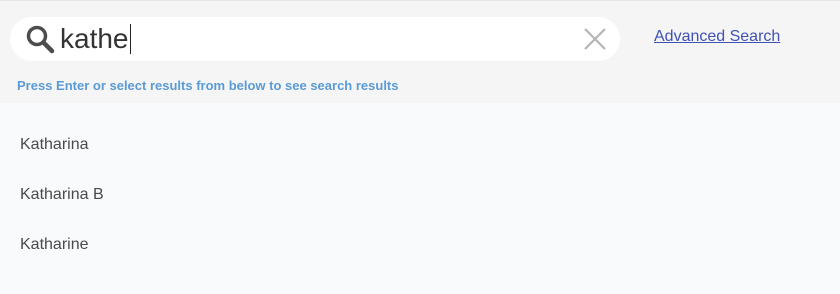  Describe the element at coordinates (717, 37) in the screenshot. I see `advanced-search-link: Advanced Search` at that location.